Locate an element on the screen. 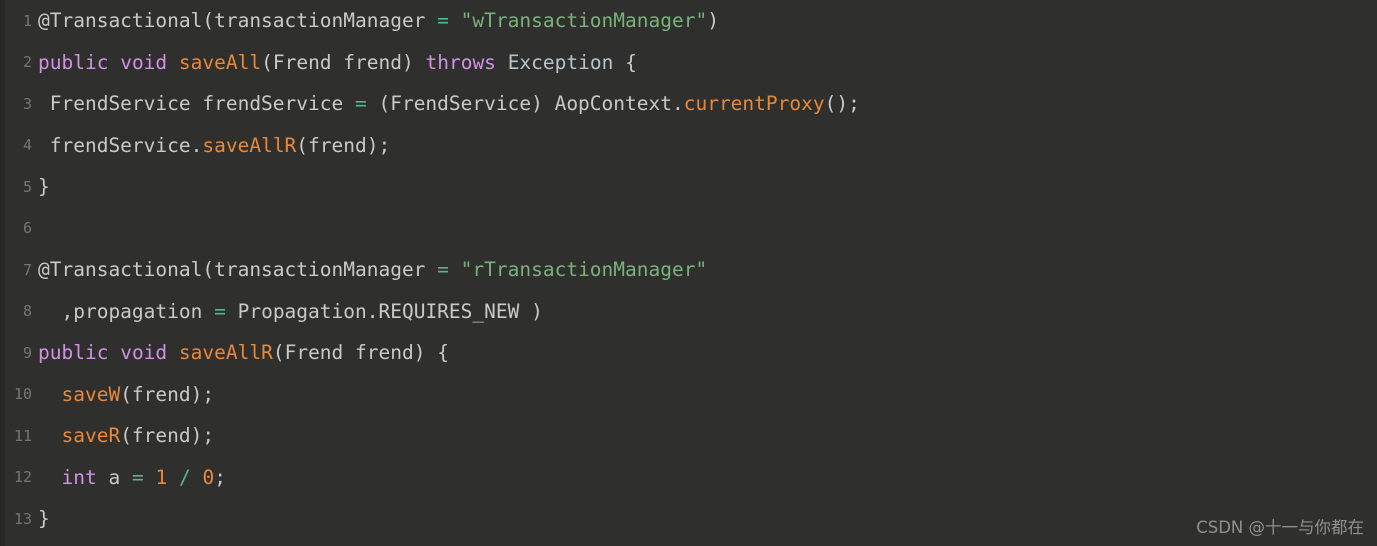 This screenshot has height=546, width=1377. code-token-method: saveR is located at coordinates (91, 436).